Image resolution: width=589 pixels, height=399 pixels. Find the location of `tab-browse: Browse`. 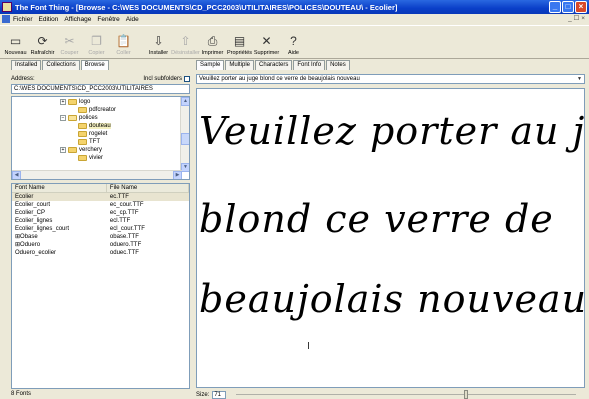

tab-browse: Browse is located at coordinates (94, 65).